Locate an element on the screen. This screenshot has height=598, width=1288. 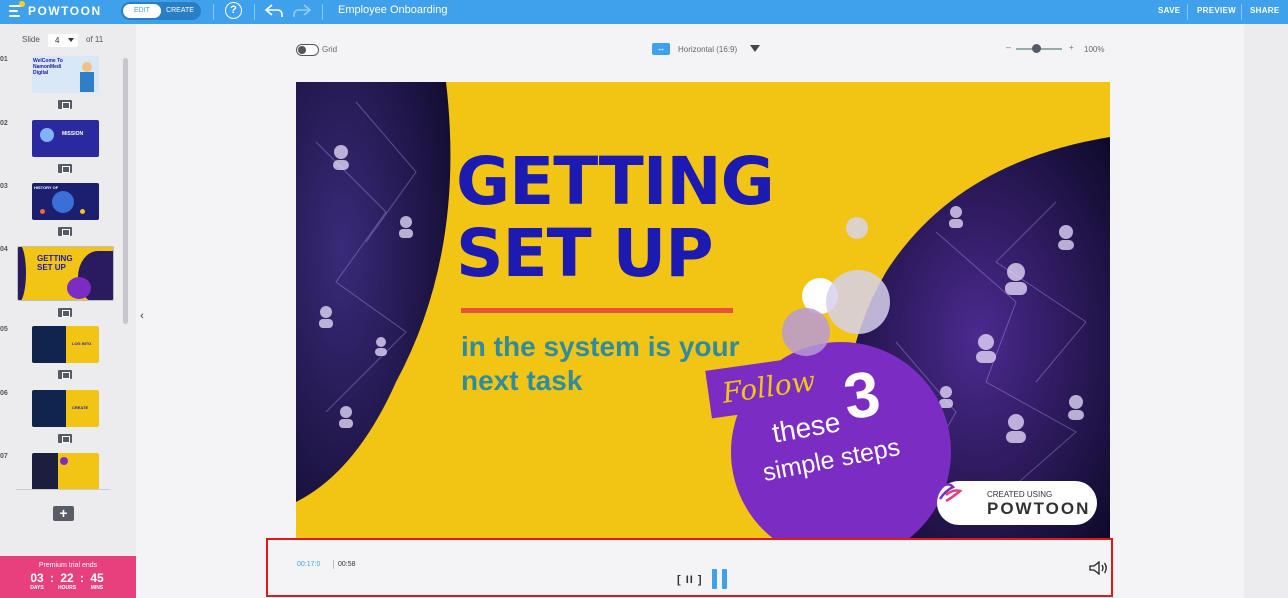
slide-thumbnail is located at coordinates (65, 471).